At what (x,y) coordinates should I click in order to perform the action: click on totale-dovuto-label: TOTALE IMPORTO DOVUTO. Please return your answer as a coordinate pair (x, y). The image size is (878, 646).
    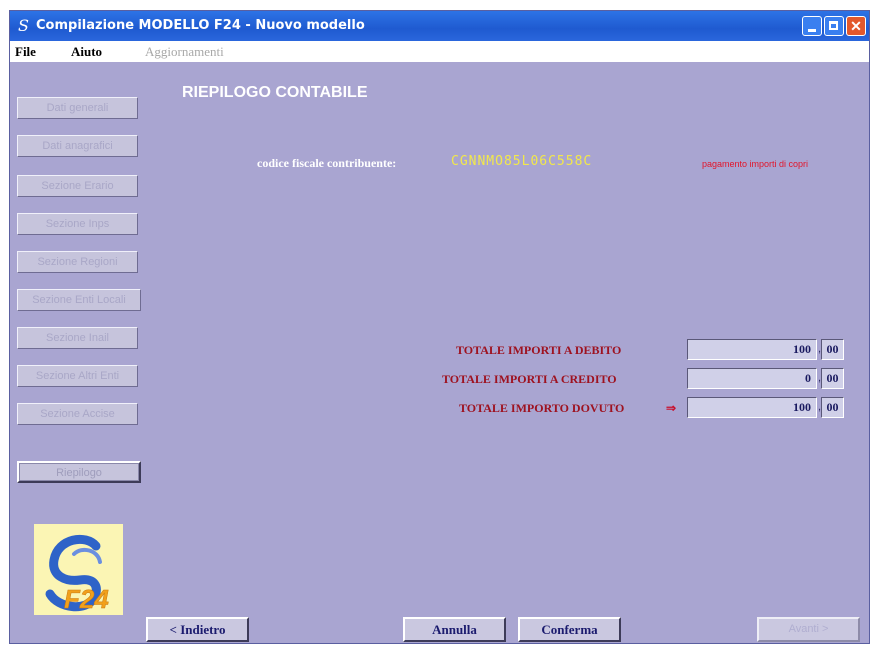
    Looking at the image, I should click on (542, 408).